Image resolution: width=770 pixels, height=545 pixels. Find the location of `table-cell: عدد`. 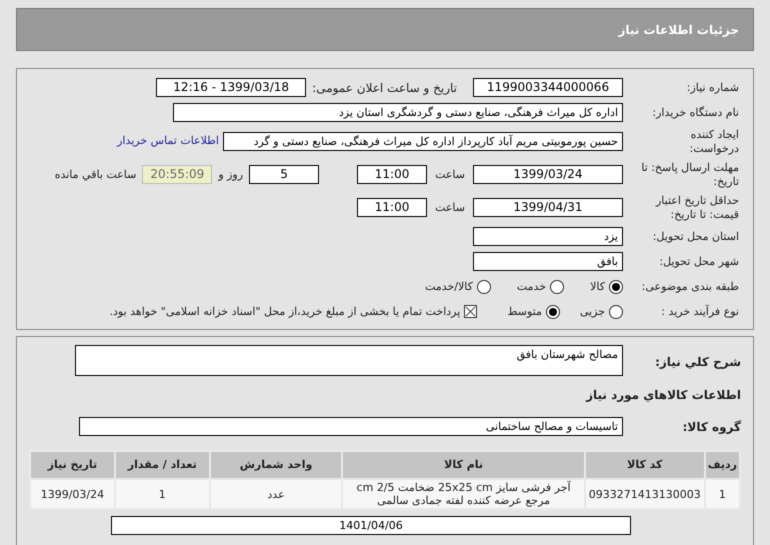

table-cell: عدد is located at coordinates (276, 494).